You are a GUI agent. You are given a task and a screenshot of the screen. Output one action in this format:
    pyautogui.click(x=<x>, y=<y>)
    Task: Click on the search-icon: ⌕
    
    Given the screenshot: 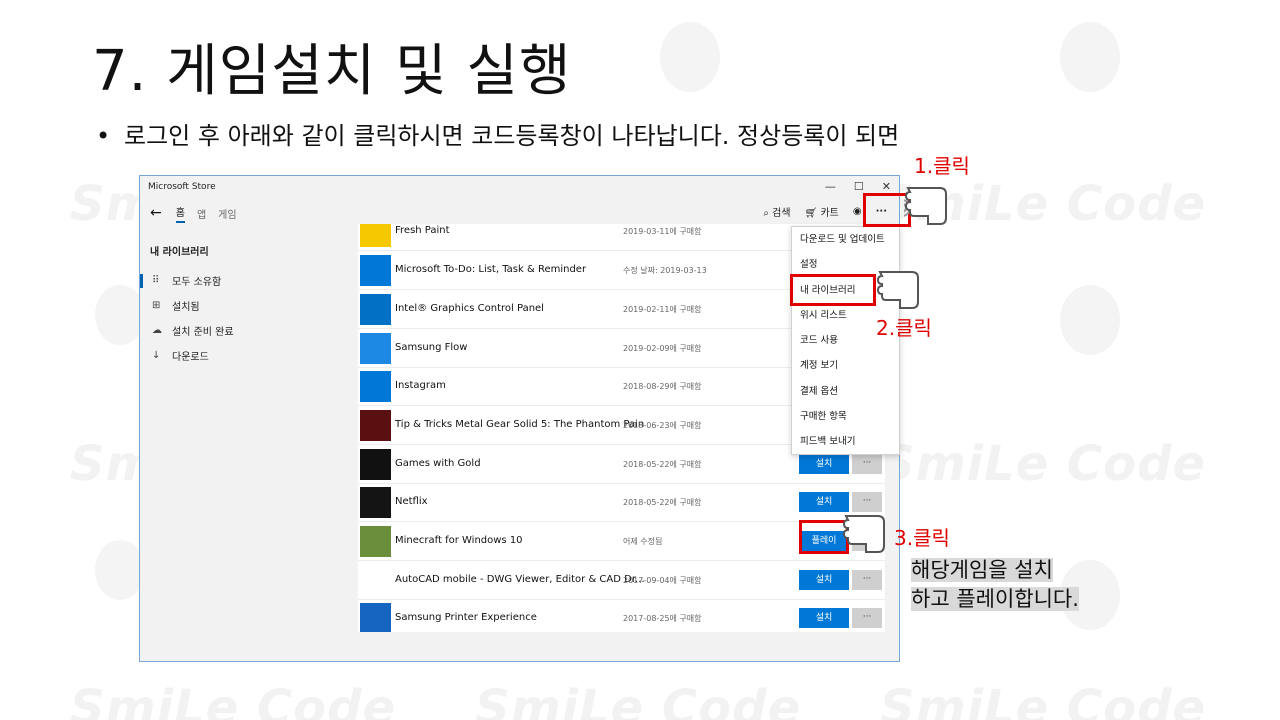 What is the action you would take?
    pyautogui.click(x=766, y=213)
    